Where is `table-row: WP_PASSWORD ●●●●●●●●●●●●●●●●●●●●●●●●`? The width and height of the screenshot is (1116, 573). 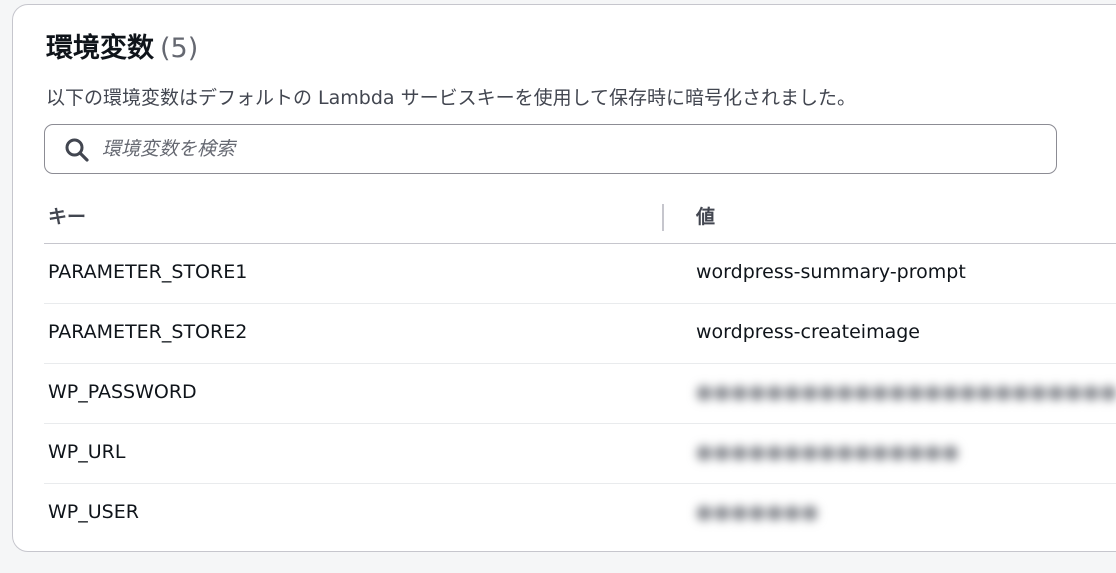
table-row: WP_PASSWORD ●●●●●●●●●●●●●●●●●●●●●●●● is located at coordinates (580, 394).